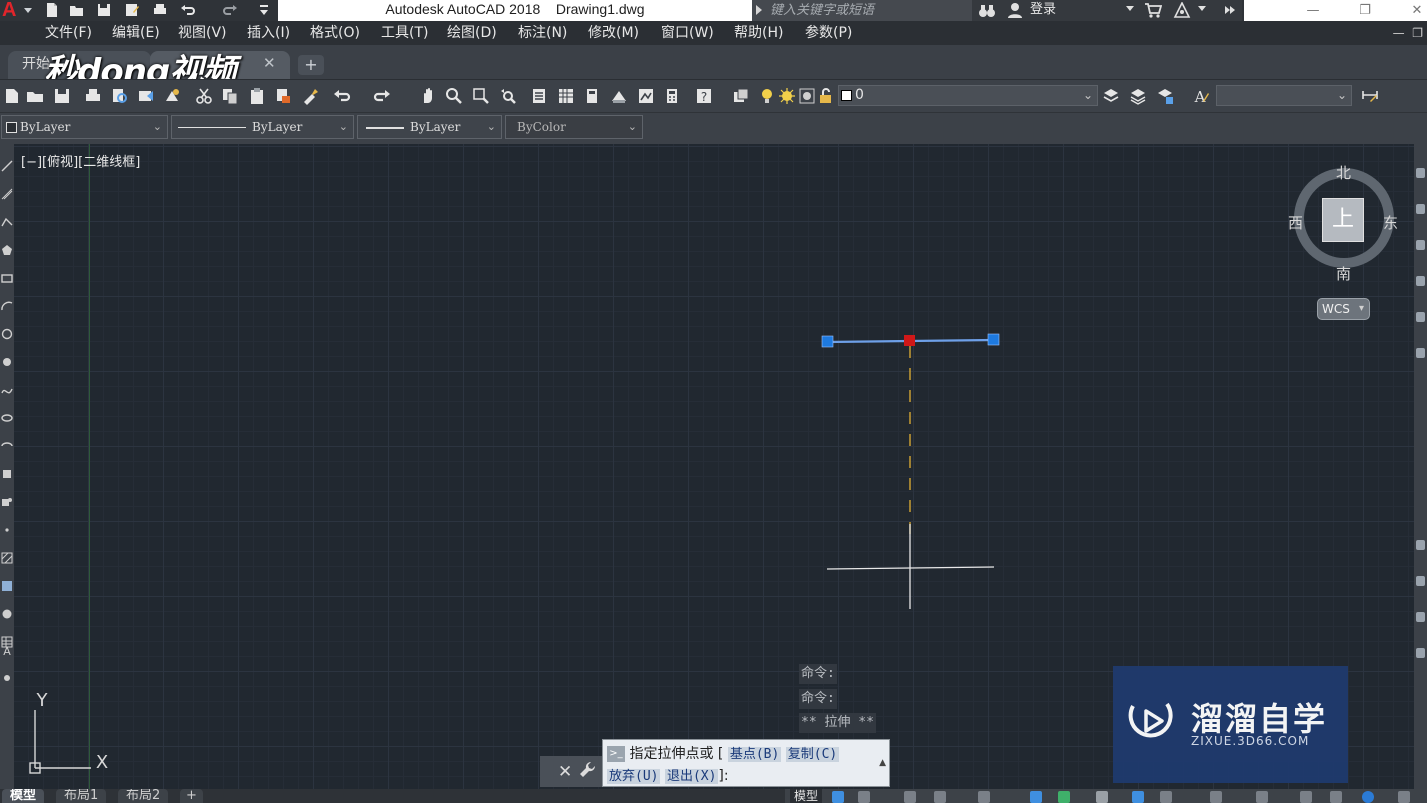  What do you see at coordinates (1064, 797) in the screenshot?
I see `object-snap-icon` at bounding box center [1064, 797].